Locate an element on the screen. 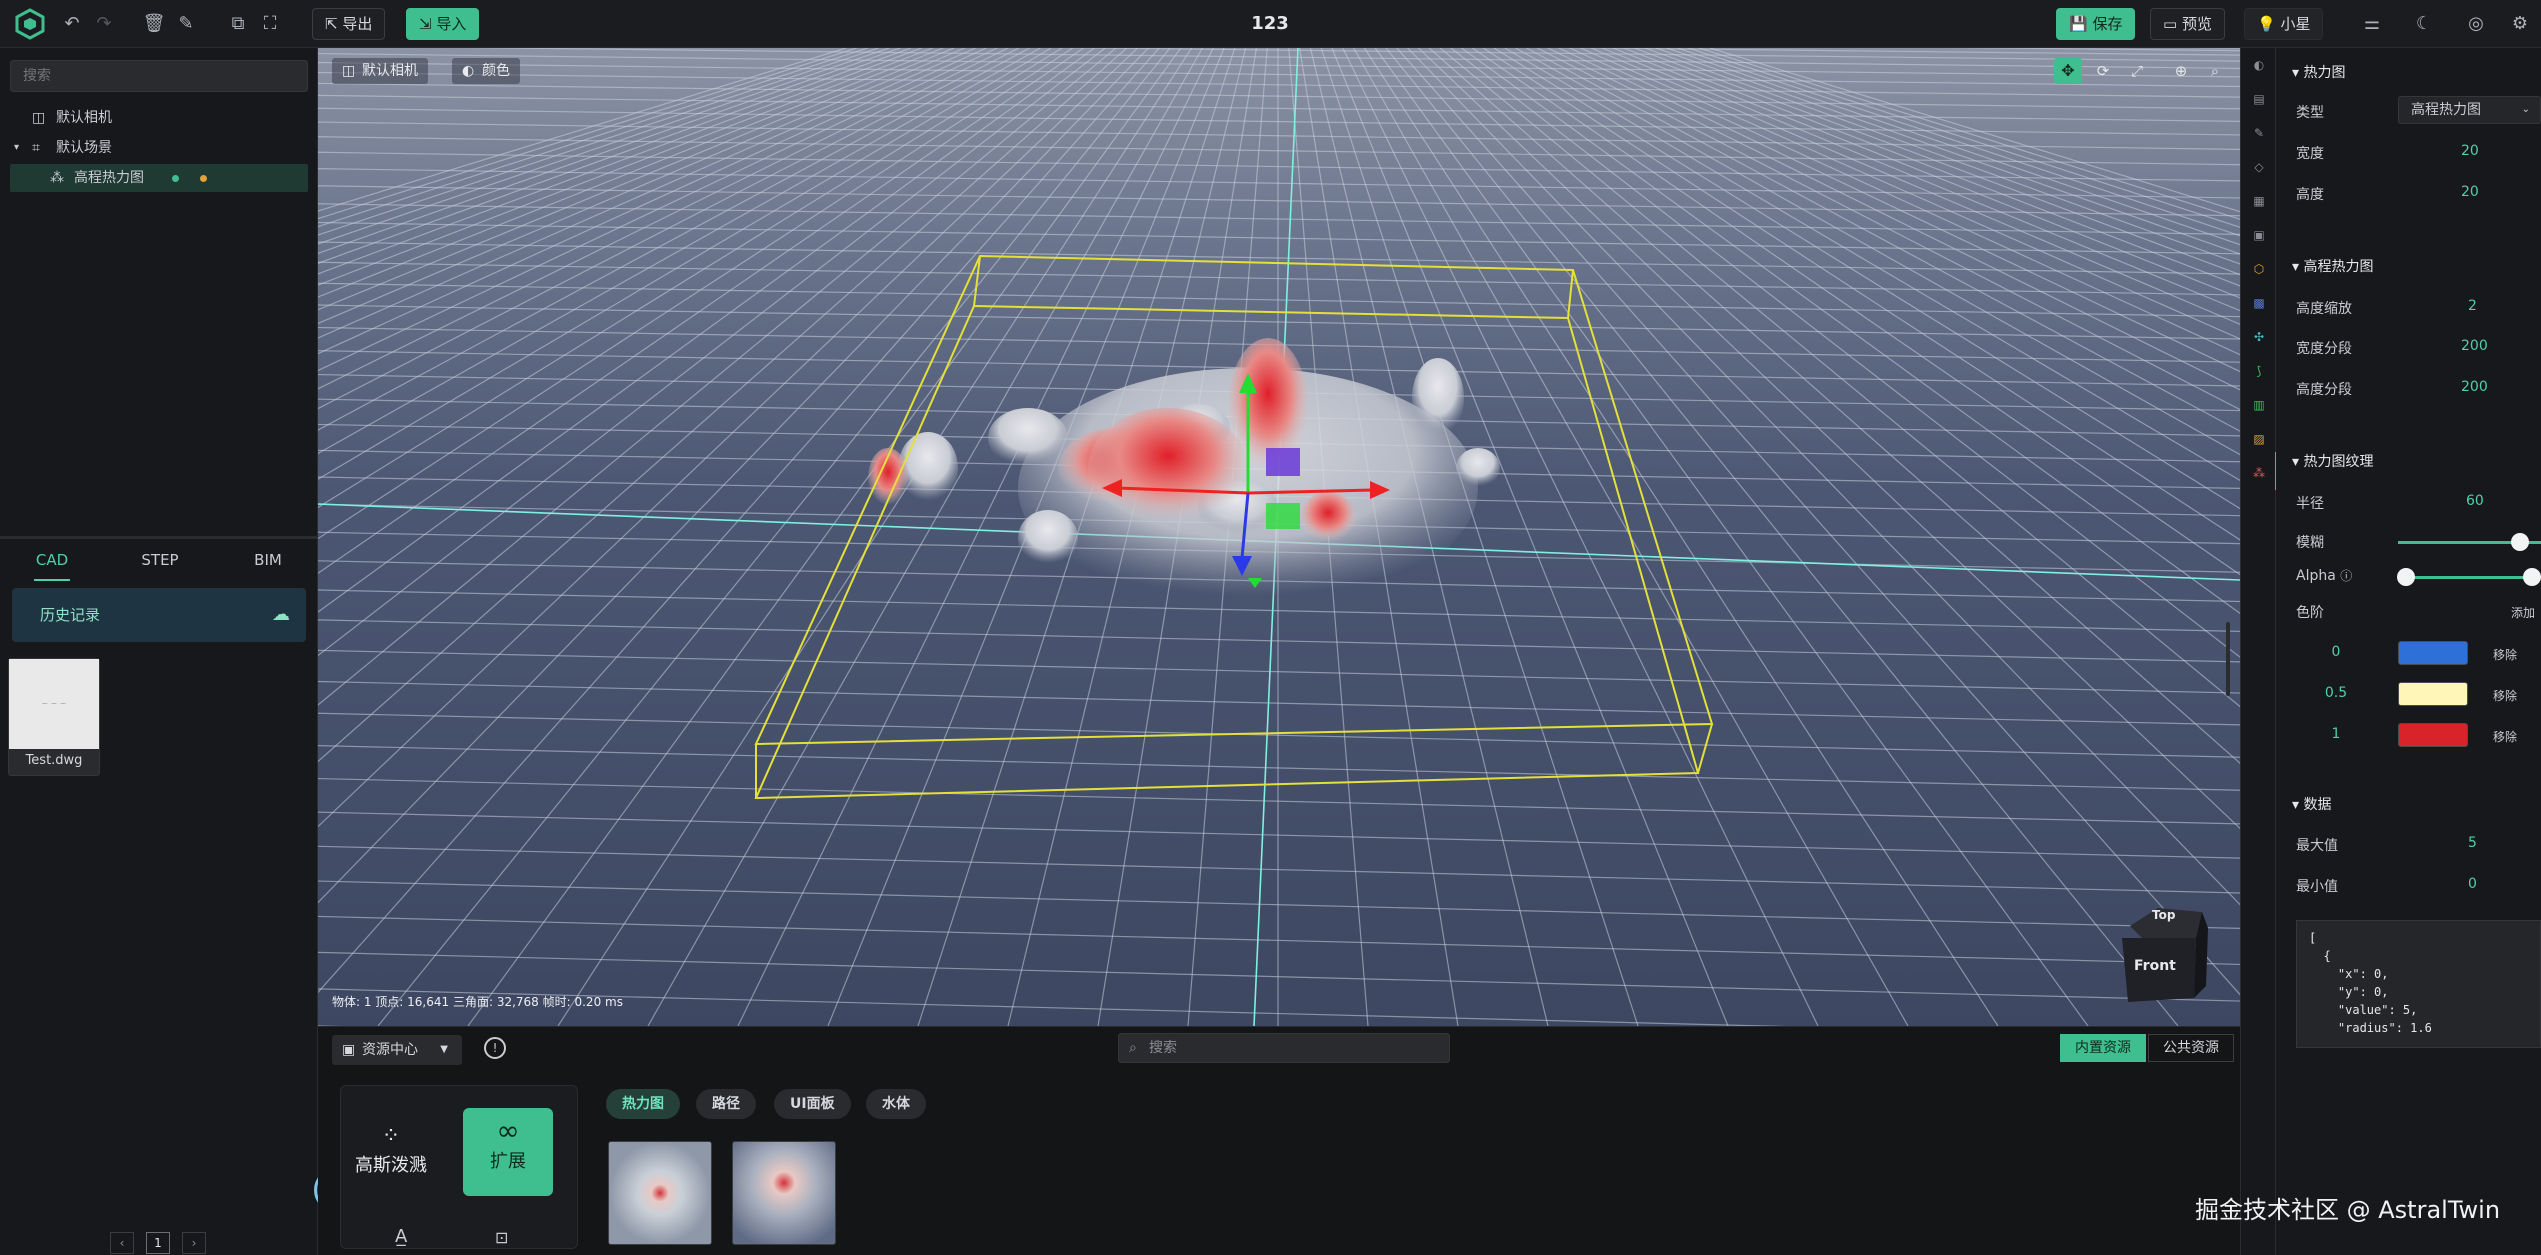 This screenshot has width=2541, height=1255. min-value: 0 is located at coordinates (2504, 884).